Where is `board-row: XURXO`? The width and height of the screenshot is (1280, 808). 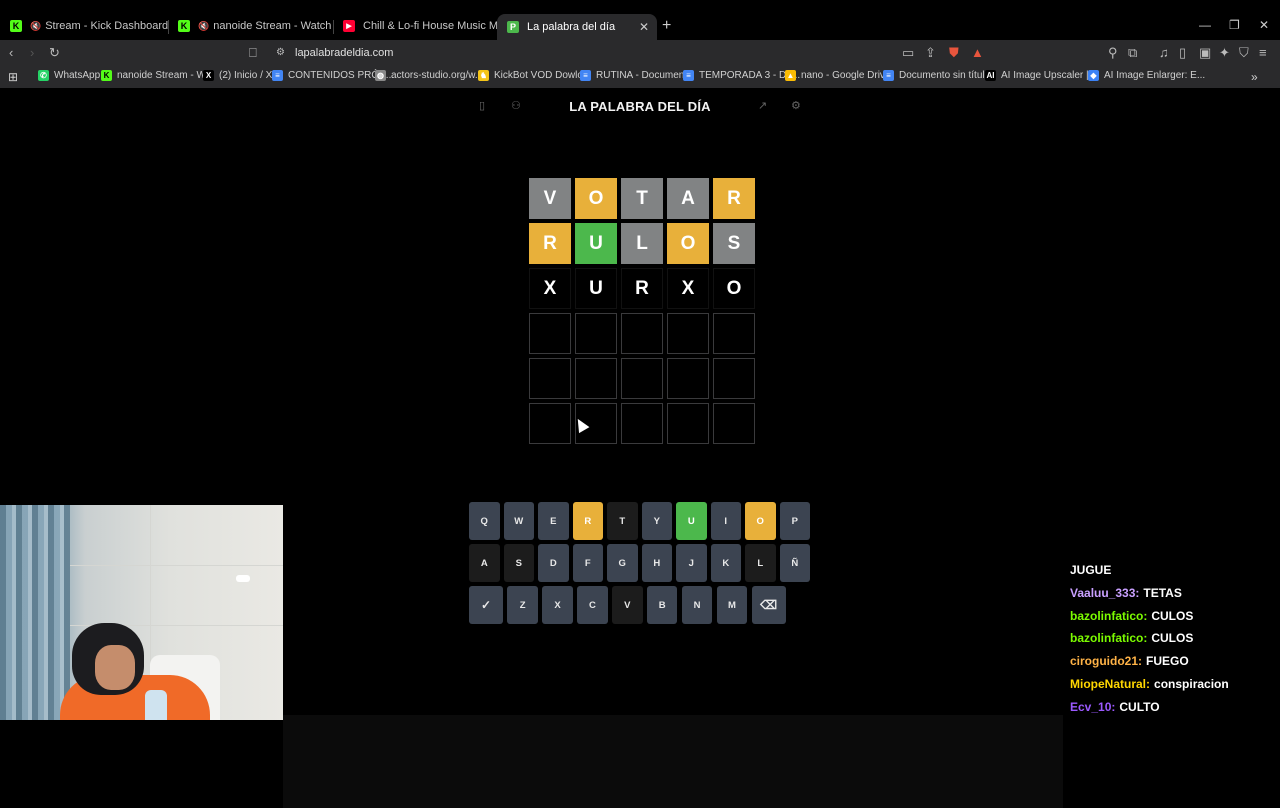
board-row: XURXO is located at coordinates (642, 288).